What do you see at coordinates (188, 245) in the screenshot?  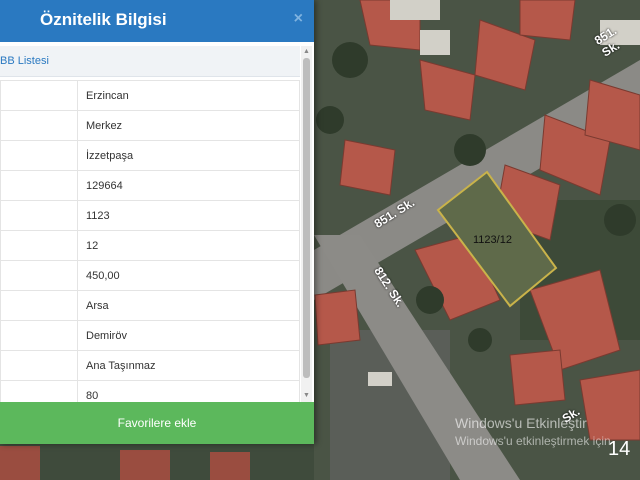 I see `row-value-cell: 12` at bounding box center [188, 245].